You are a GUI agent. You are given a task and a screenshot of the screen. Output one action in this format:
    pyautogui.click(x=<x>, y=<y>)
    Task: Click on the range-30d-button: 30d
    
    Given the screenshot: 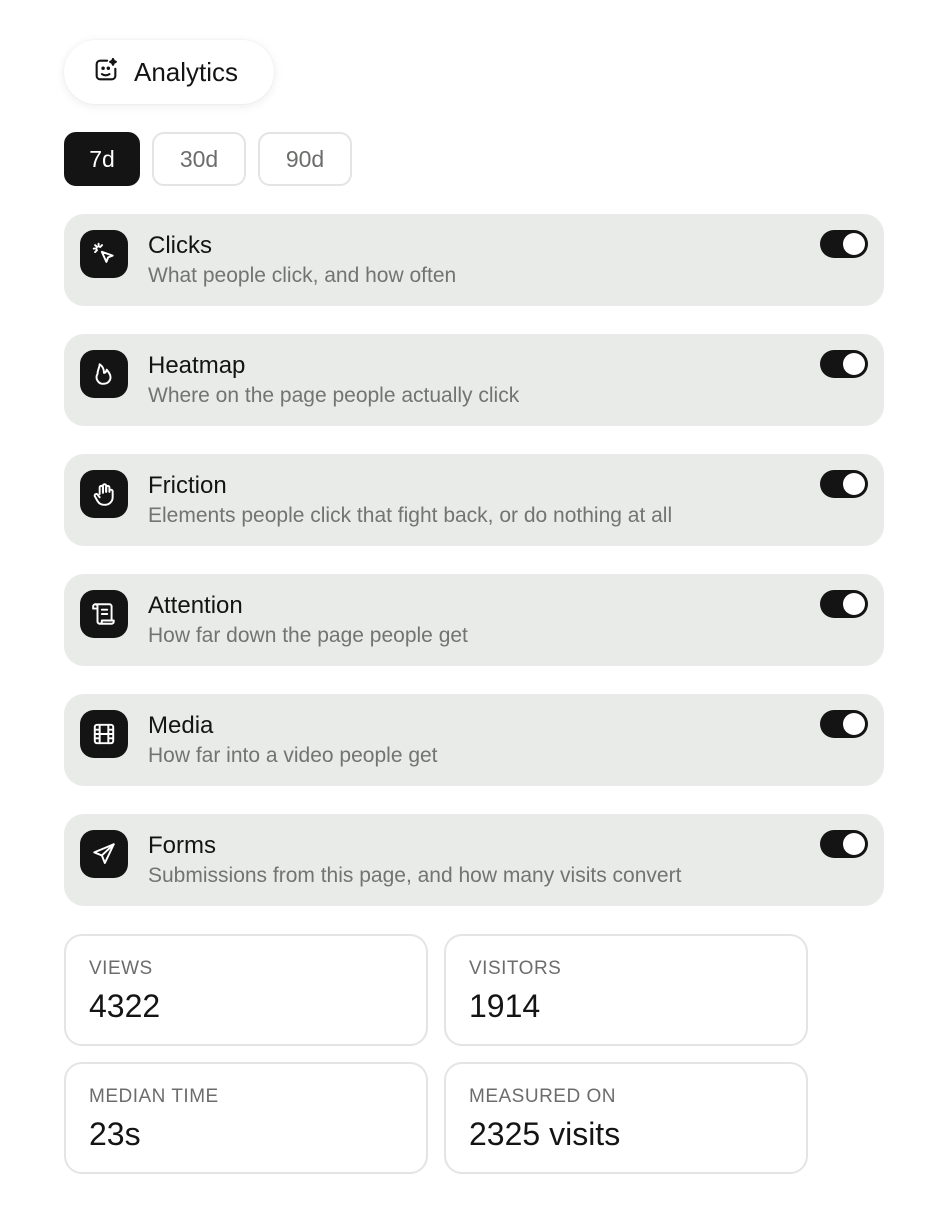 What is the action you would take?
    pyautogui.click(x=199, y=159)
    